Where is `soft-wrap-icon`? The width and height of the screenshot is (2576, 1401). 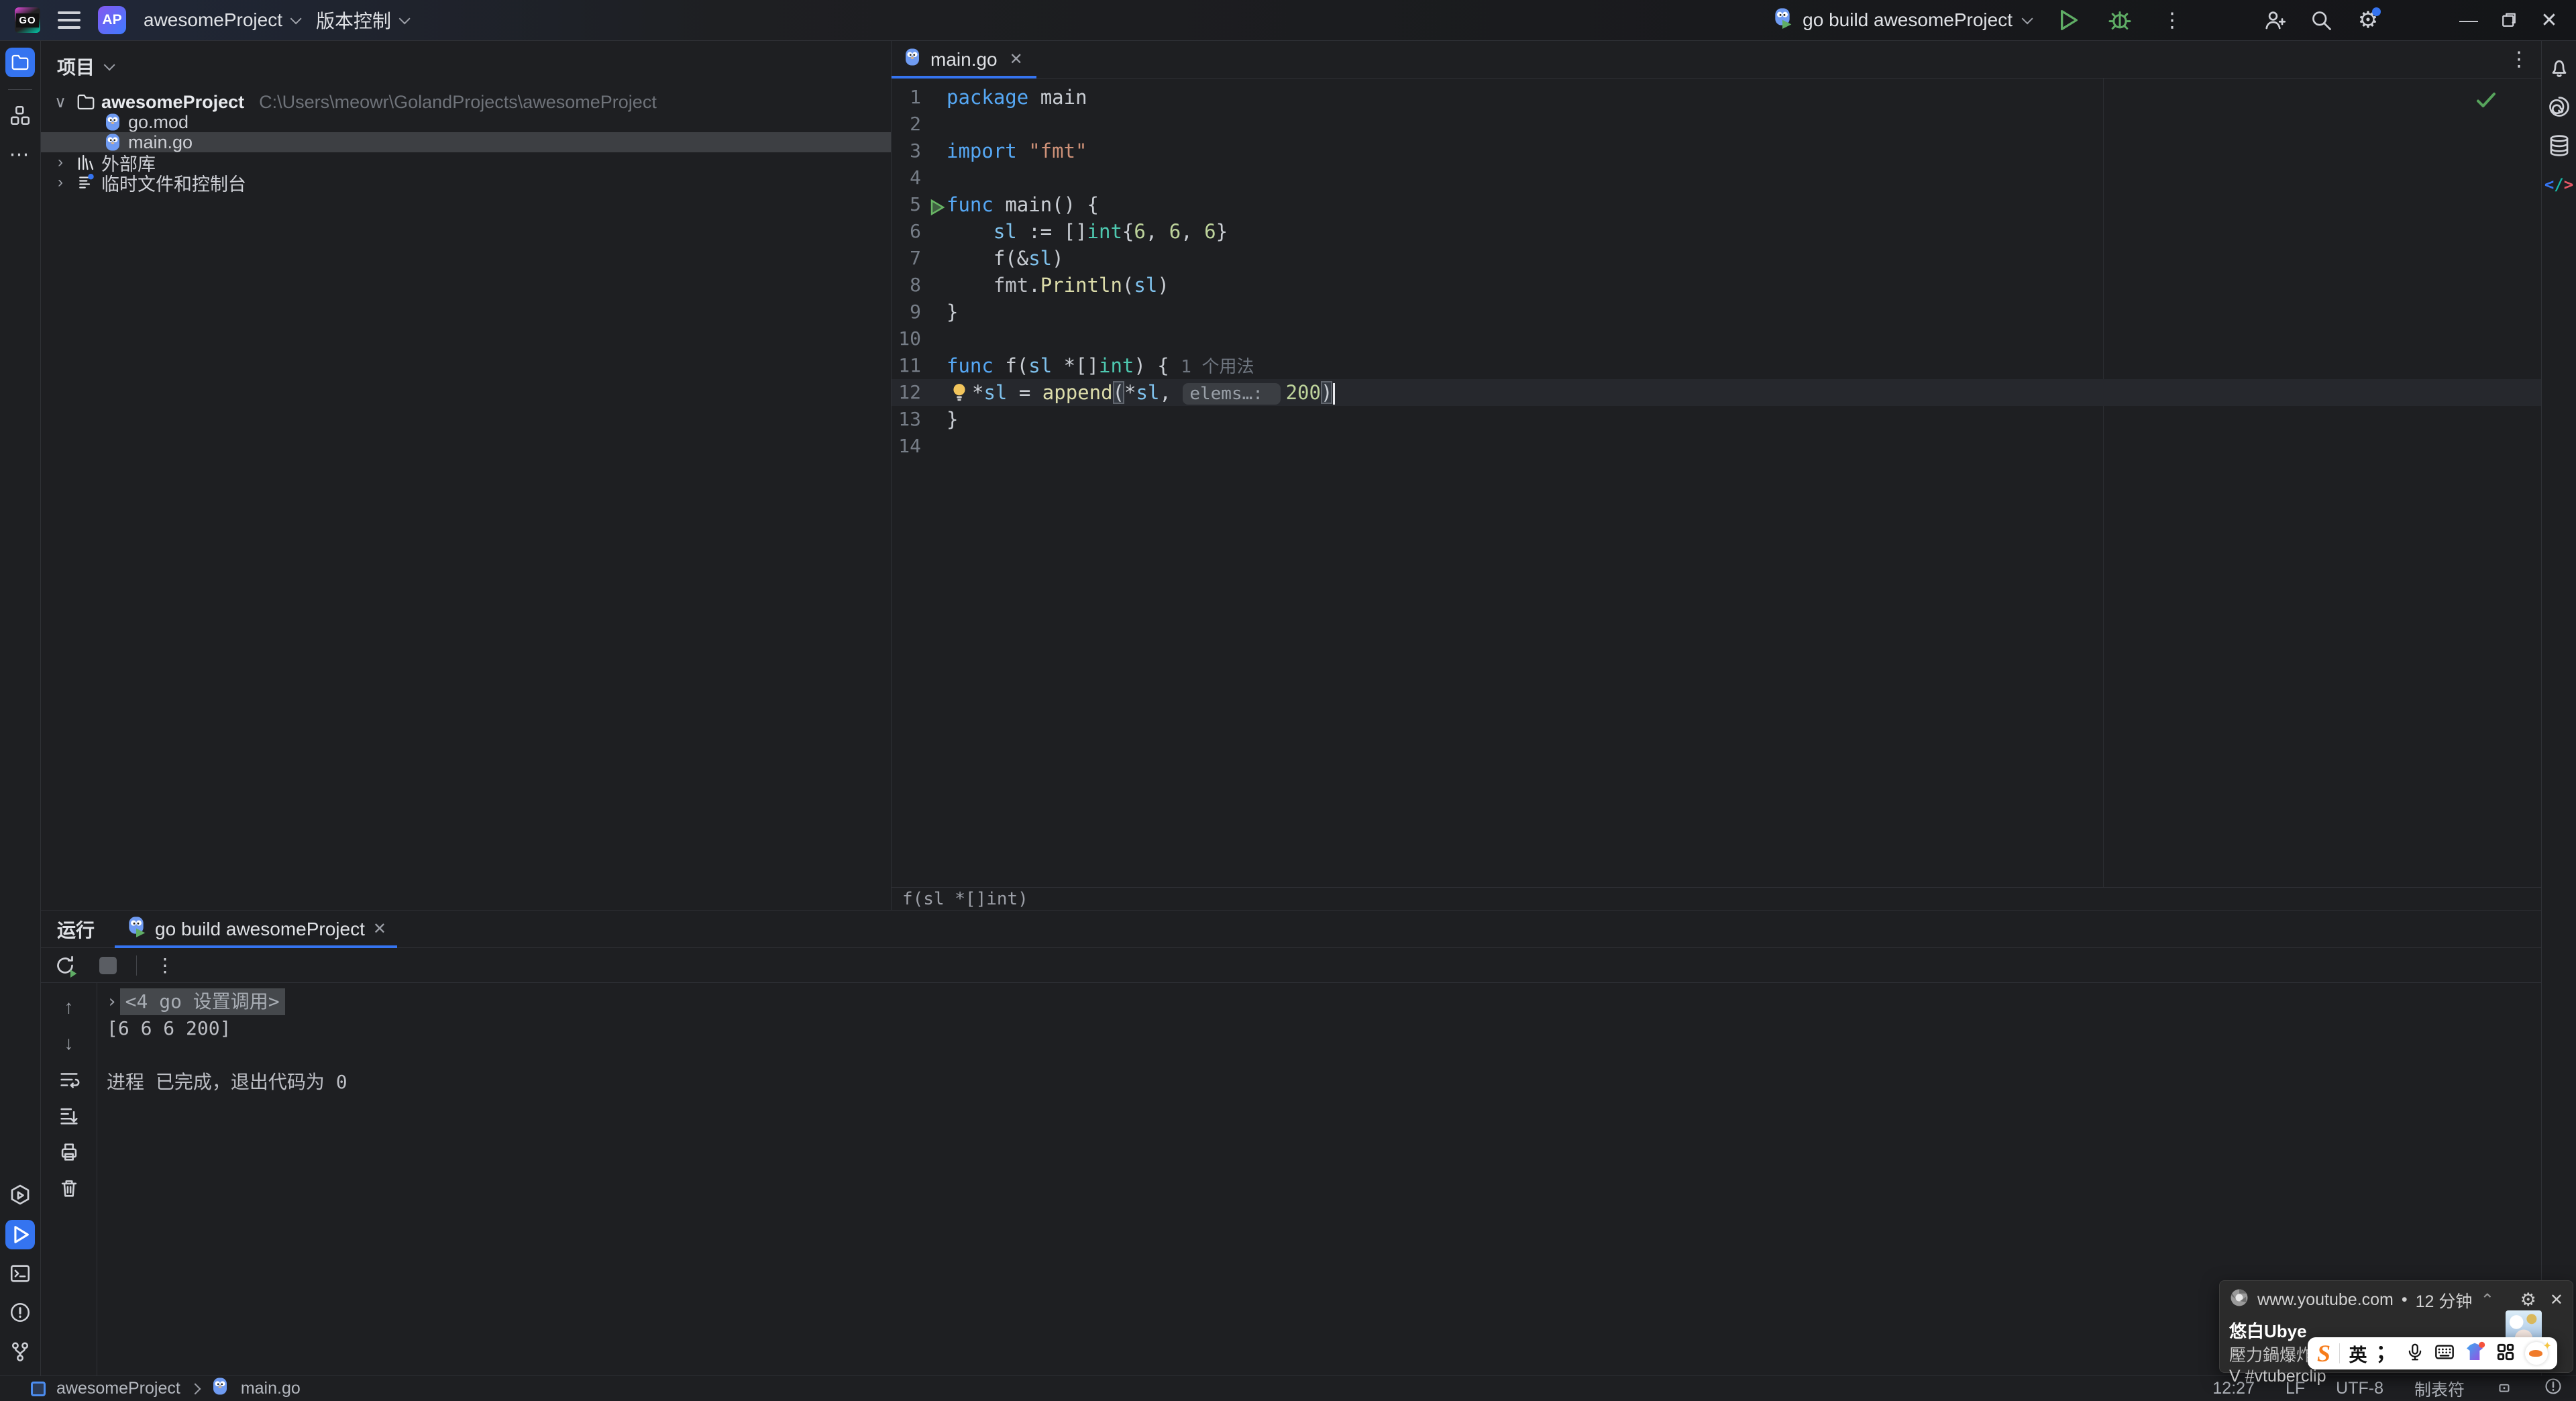 soft-wrap-icon is located at coordinates (69, 1079).